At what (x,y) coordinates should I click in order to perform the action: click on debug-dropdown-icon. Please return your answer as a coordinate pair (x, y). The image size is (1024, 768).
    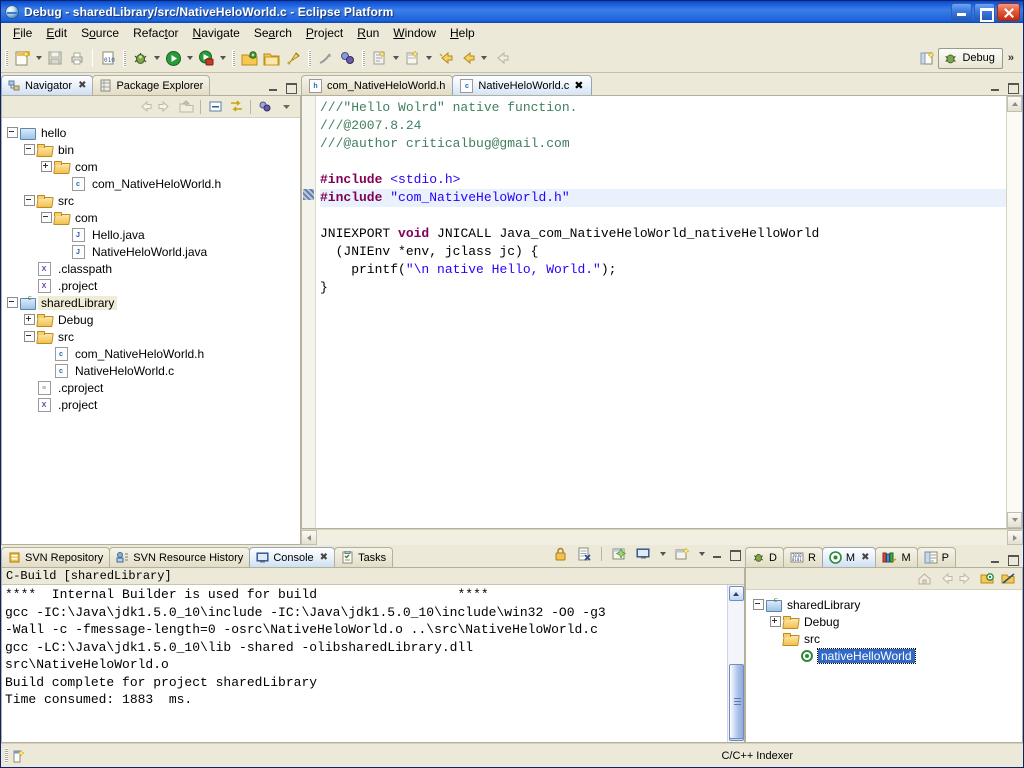
    Looking at the image, I should click on (156, 58).